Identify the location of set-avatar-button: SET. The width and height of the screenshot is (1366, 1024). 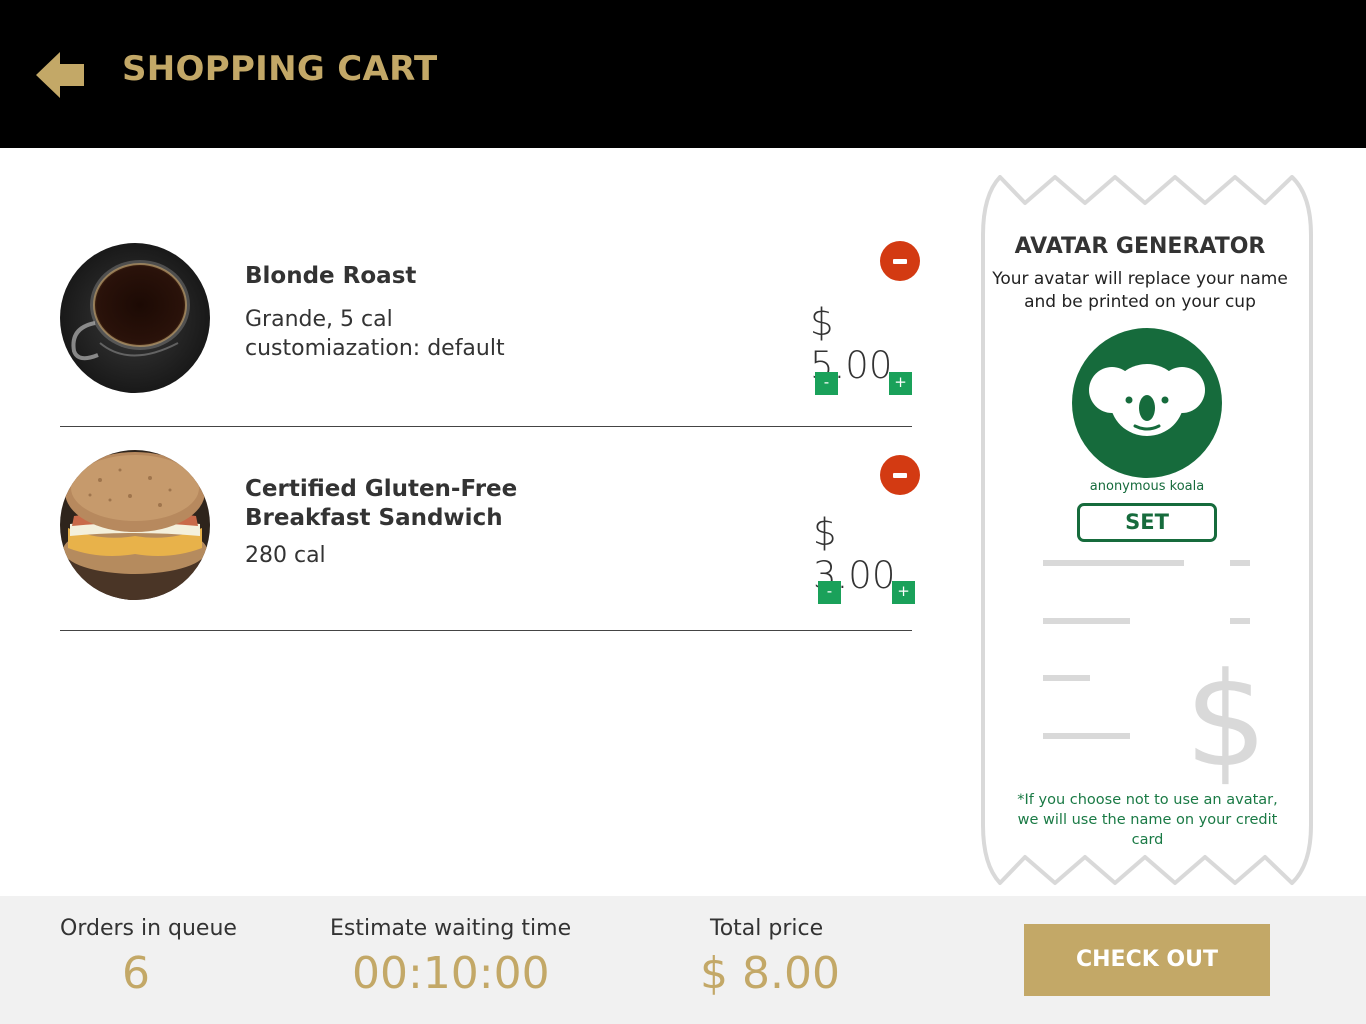
(1147, 522).